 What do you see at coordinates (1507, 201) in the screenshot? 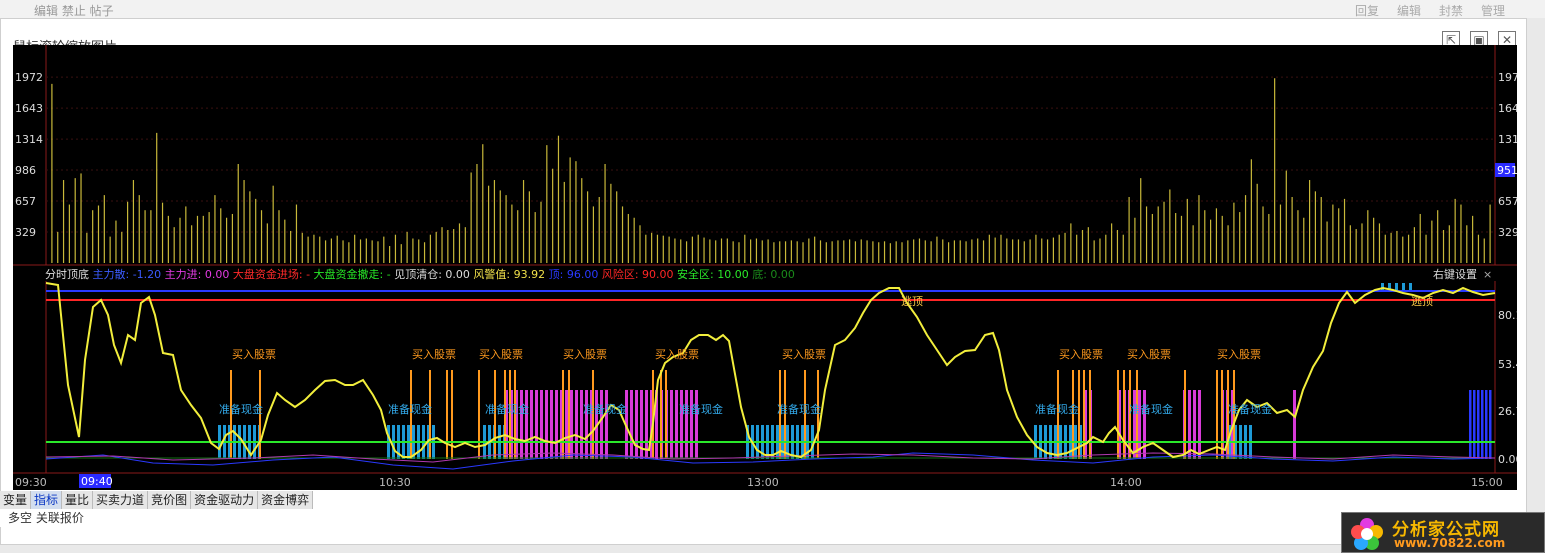
I see `volume-right-tick: 657` at bounding box center [1507, 201].